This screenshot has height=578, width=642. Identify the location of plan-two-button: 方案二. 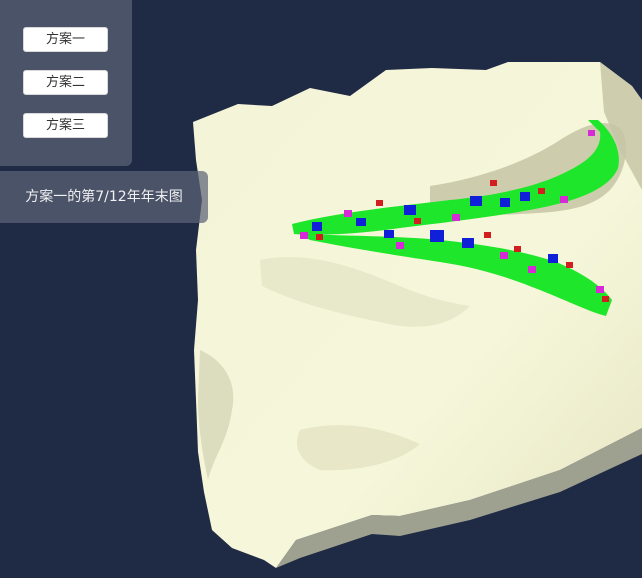
(65, 82).